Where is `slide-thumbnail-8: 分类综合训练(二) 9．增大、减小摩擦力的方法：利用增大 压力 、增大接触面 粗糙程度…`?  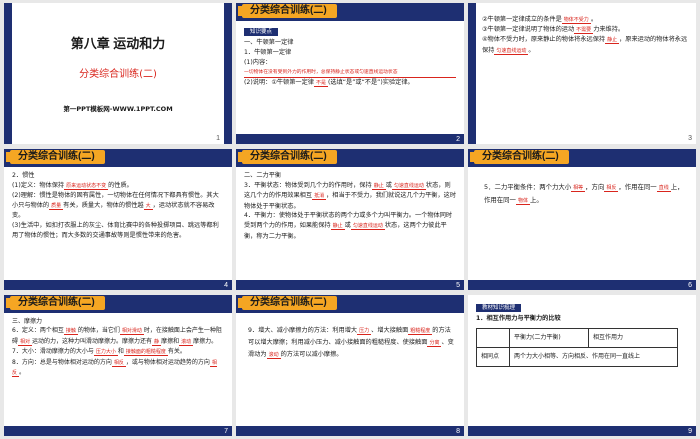 slide-thumbnail-8: 分类综合训练(二) 9．增大、减小摩擦力的方法：利用增大 压力 、增大接触面 粗糙程度… is located at coordinates (350, 365).